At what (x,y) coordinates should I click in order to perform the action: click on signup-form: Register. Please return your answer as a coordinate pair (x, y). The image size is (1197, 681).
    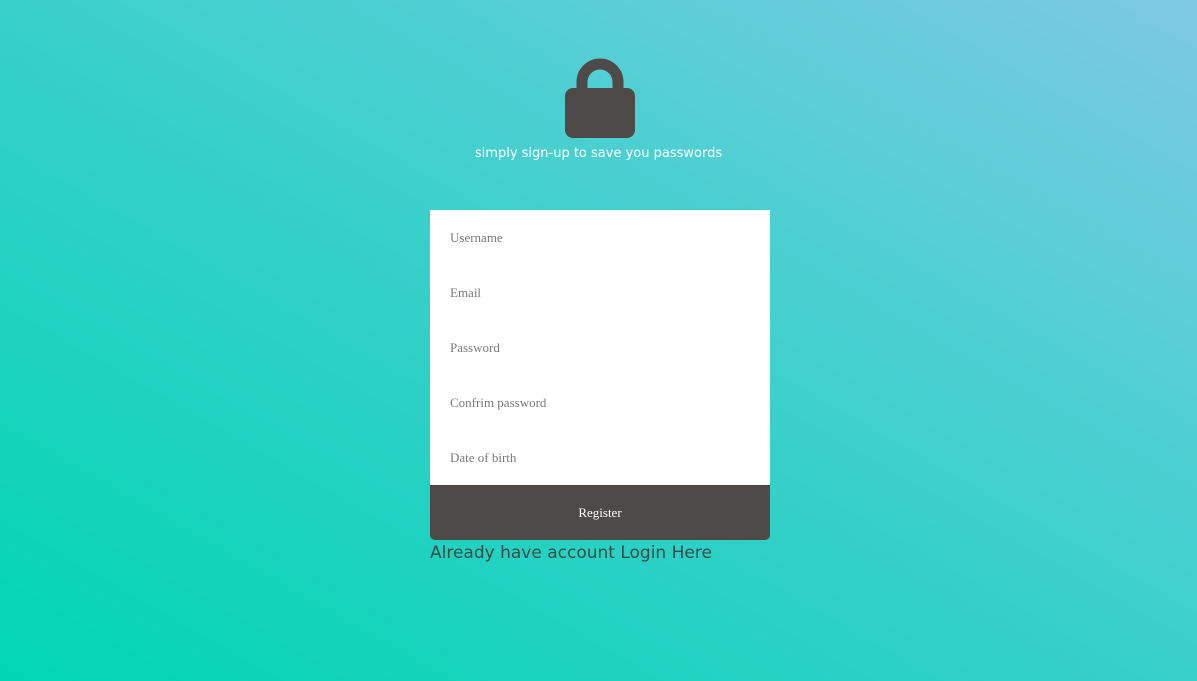
    Looking at the image, I should click on (600, 375).